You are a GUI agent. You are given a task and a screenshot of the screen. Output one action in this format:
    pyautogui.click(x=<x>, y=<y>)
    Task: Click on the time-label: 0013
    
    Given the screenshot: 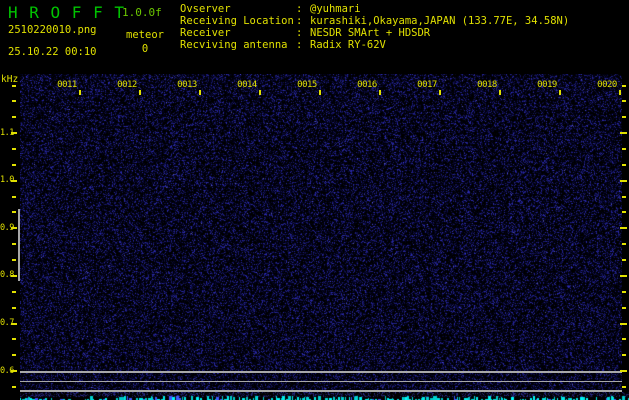 What is the action you would take?
    pyautogui.click(x=187, y=85)
    